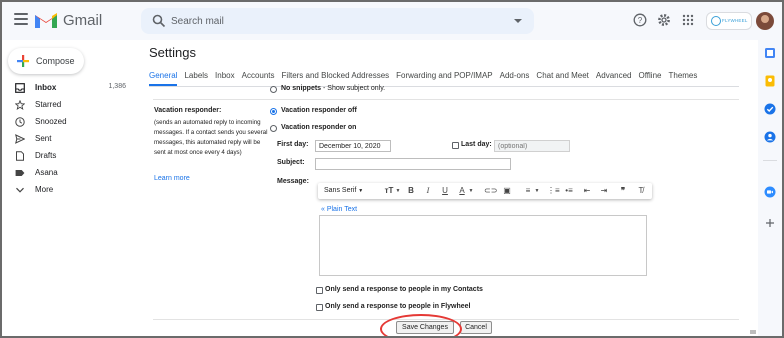  I want to click on only-contacts-checkbox, so click(319, 290).